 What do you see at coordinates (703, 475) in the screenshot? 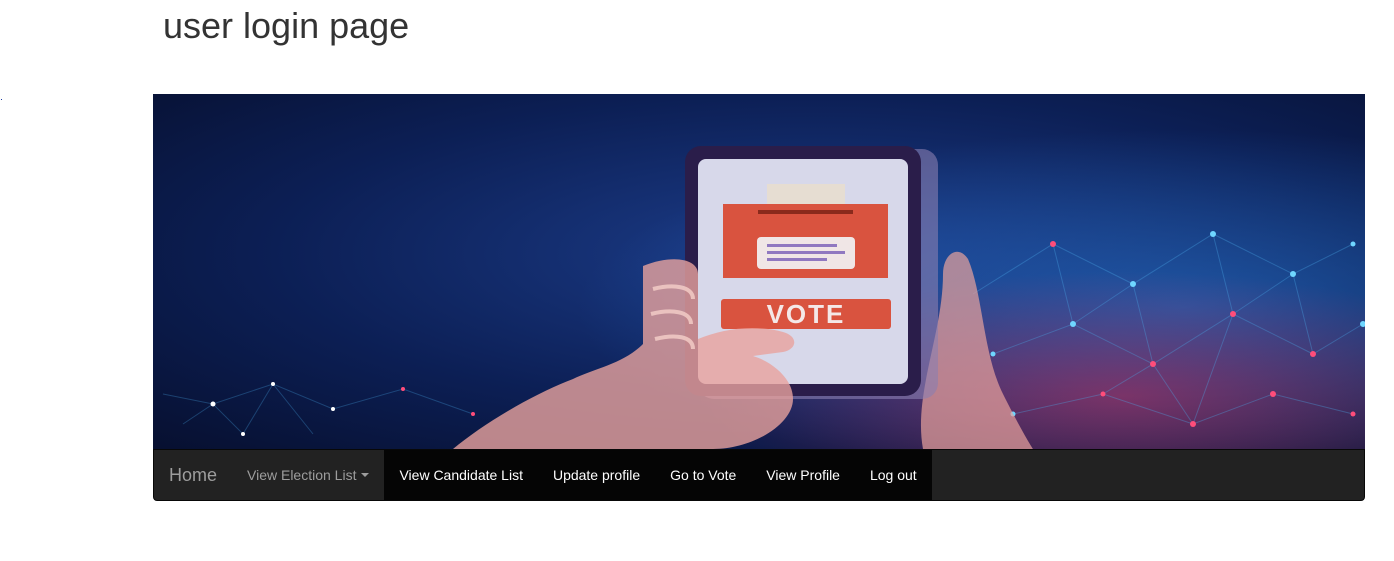
I see `go-to-vote-link: Go to Vote` at bounding box center [703, 475].